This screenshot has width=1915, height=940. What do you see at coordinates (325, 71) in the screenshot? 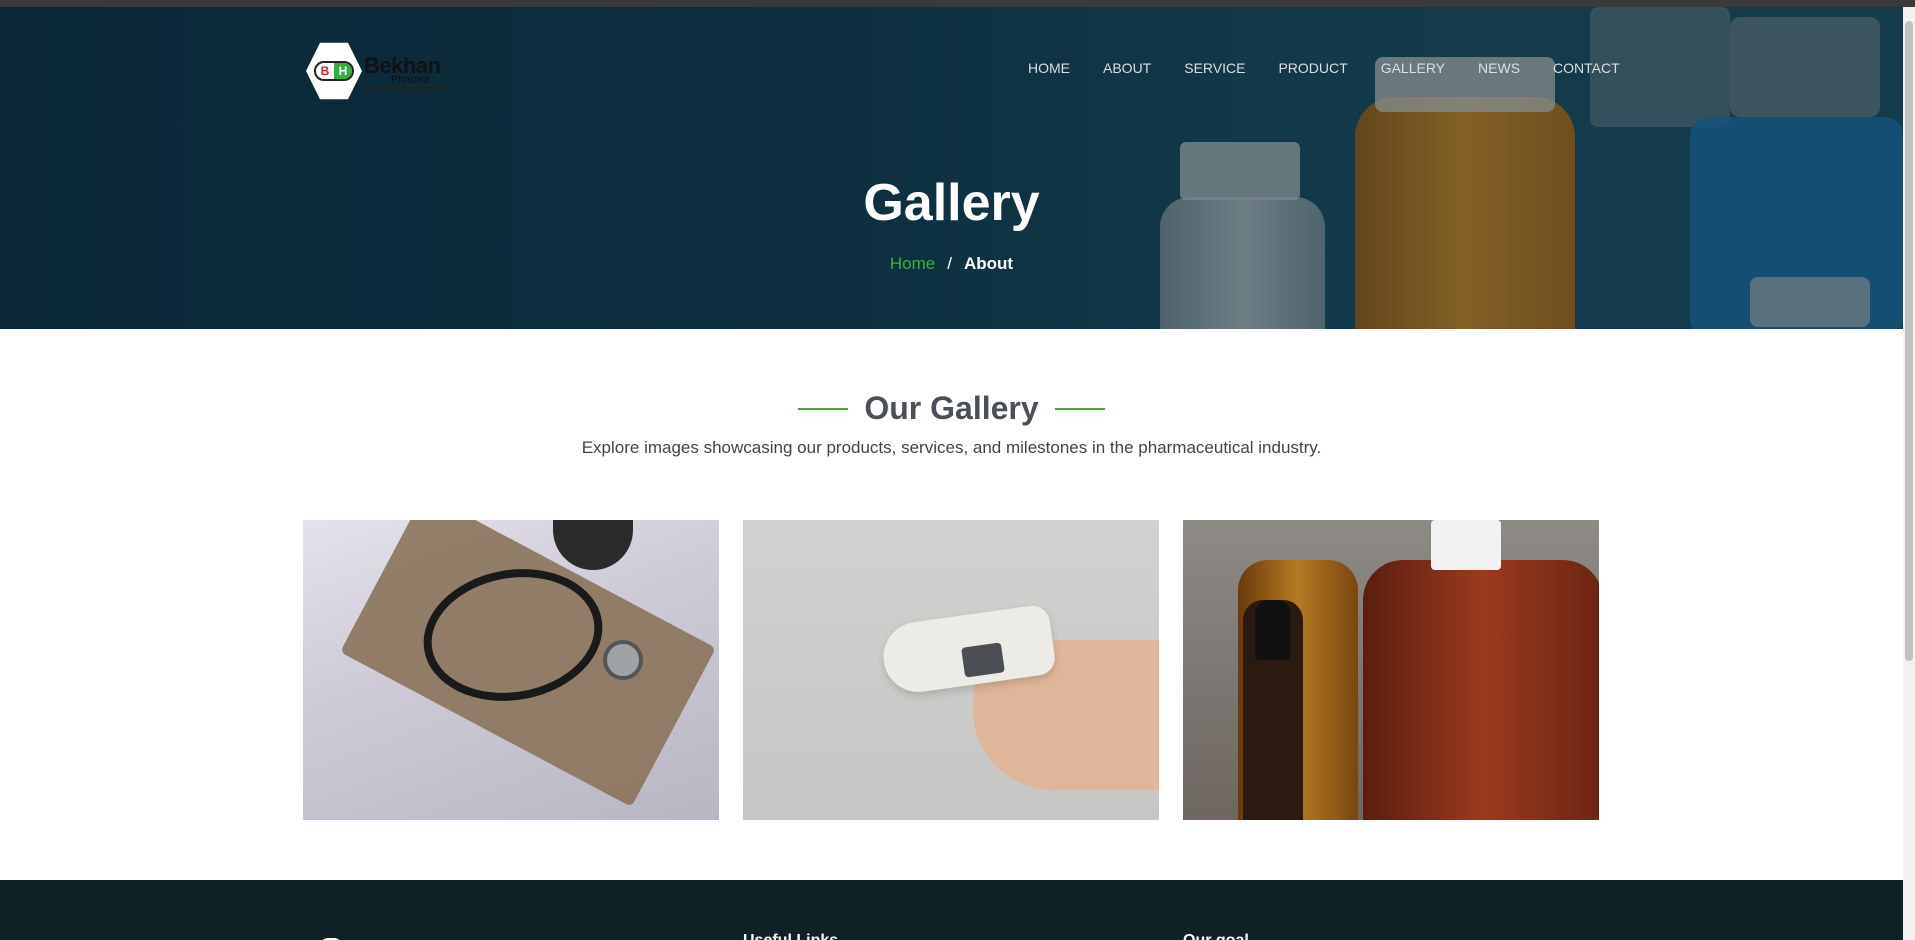
I see `logo-letter-b: B` at bounding box center [325, 71].